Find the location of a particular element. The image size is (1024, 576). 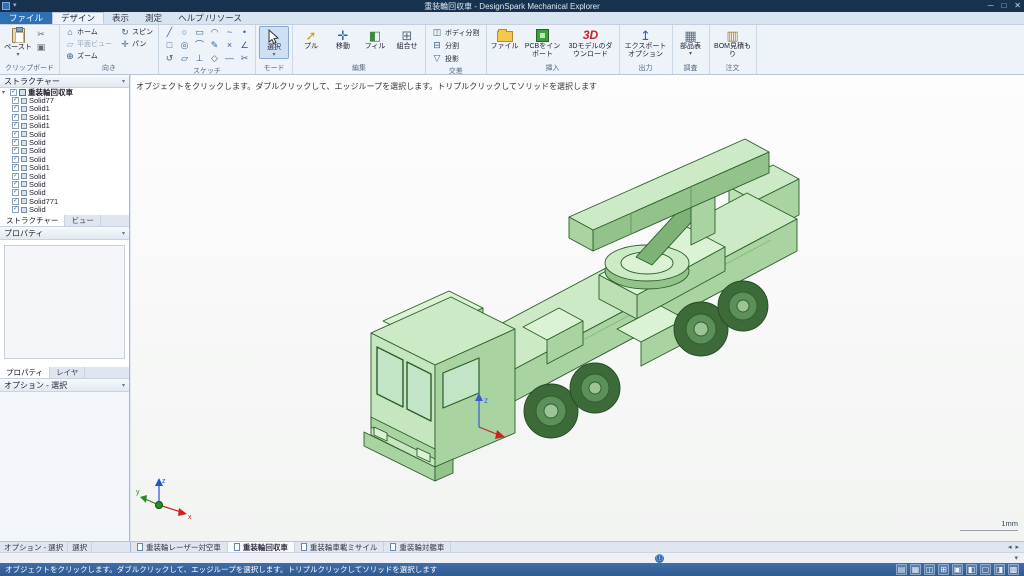

fill-button: ◧ フィル is located at coordinates (375, 38).